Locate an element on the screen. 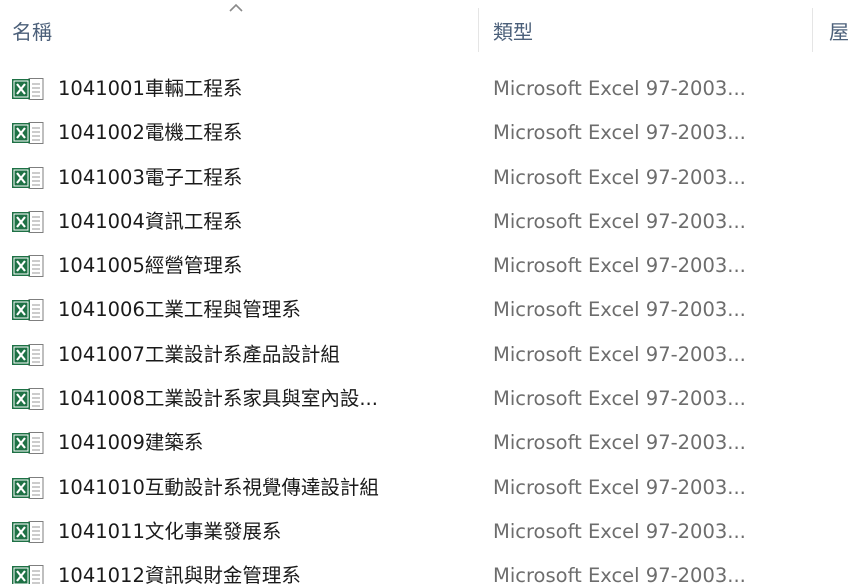 Image resolution: width=851 pixels, height=584 pixels. column-header-size: 屋 is located at coordinates (831, 30).